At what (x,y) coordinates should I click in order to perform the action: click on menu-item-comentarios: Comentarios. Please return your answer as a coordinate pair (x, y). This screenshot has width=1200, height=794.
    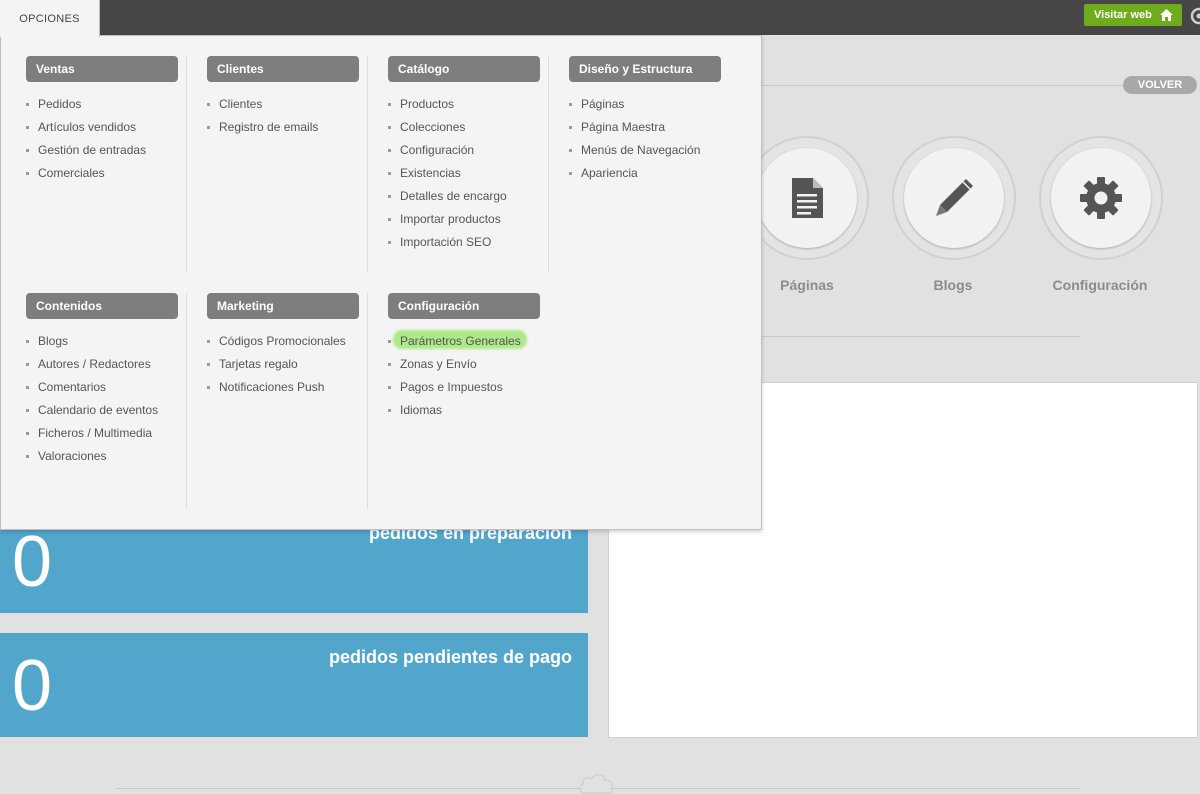
    Looking at the image, I should click on (102, 390).